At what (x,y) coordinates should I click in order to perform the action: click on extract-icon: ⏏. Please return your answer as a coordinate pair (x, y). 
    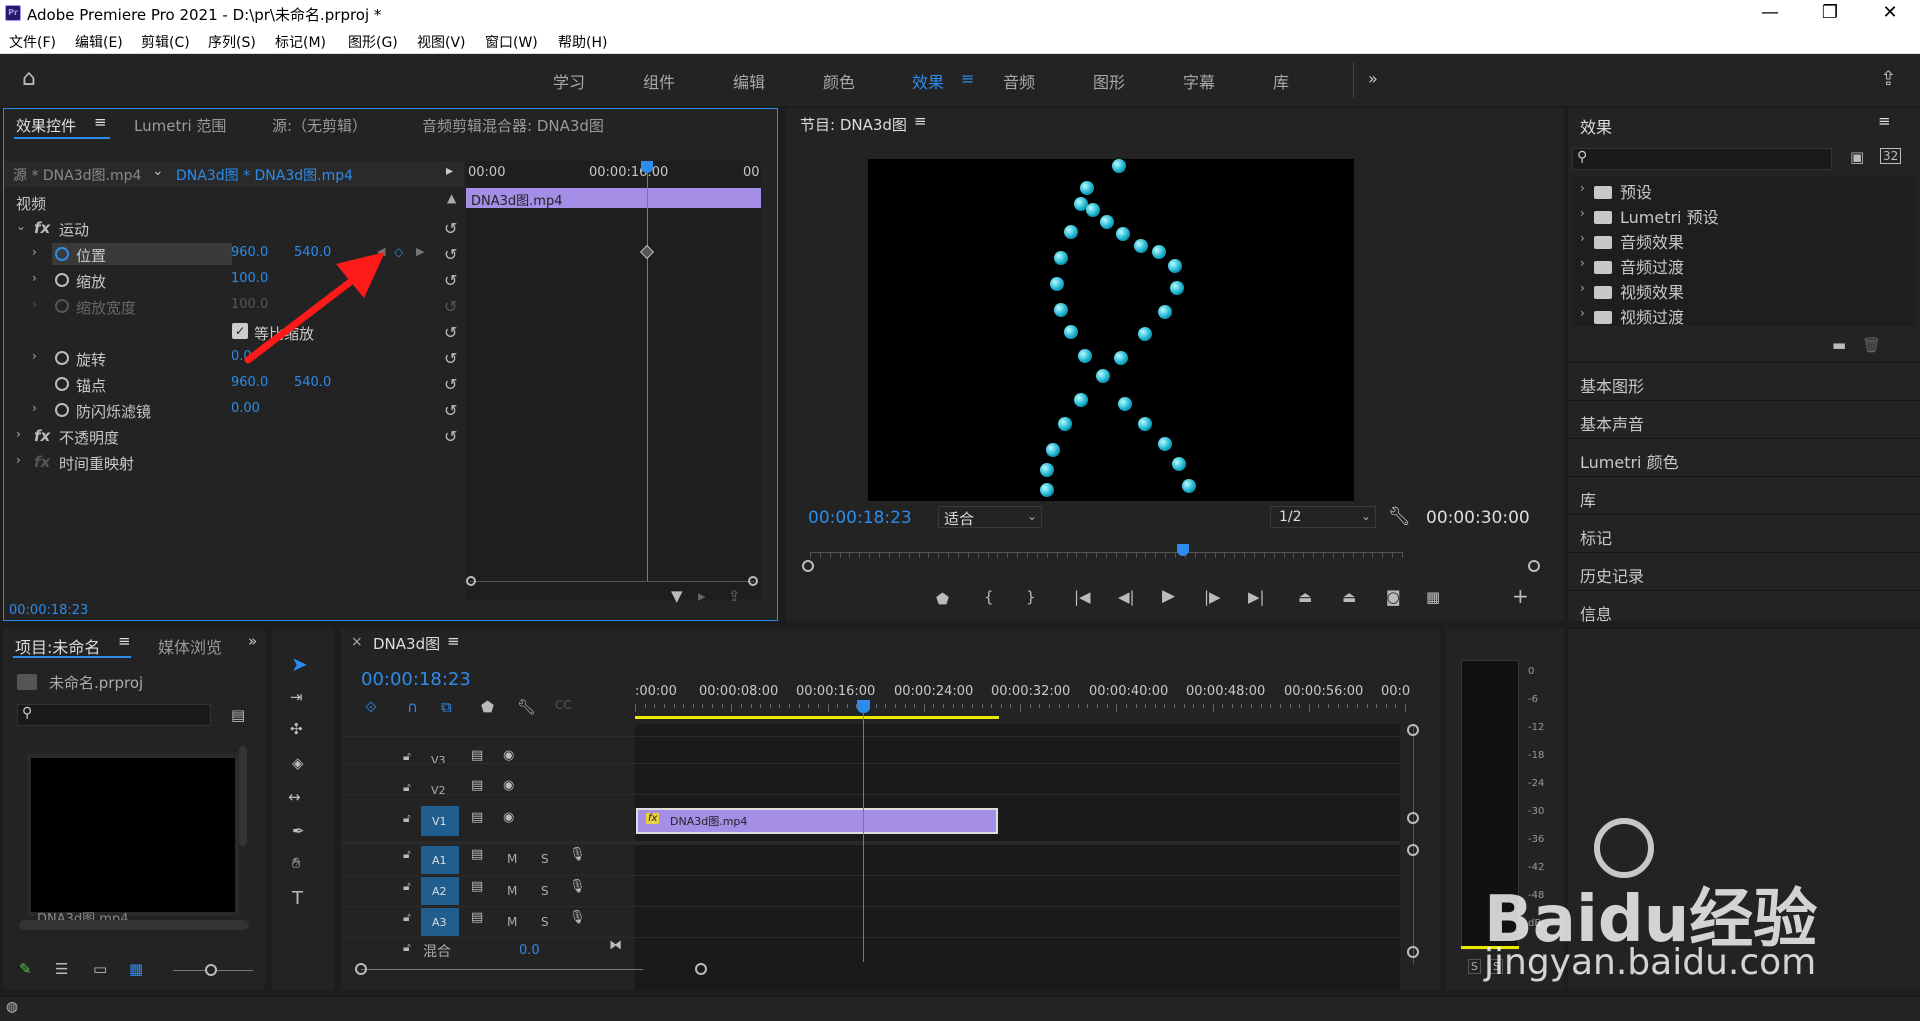
    Looking at the image, I should click on (1349, 597).